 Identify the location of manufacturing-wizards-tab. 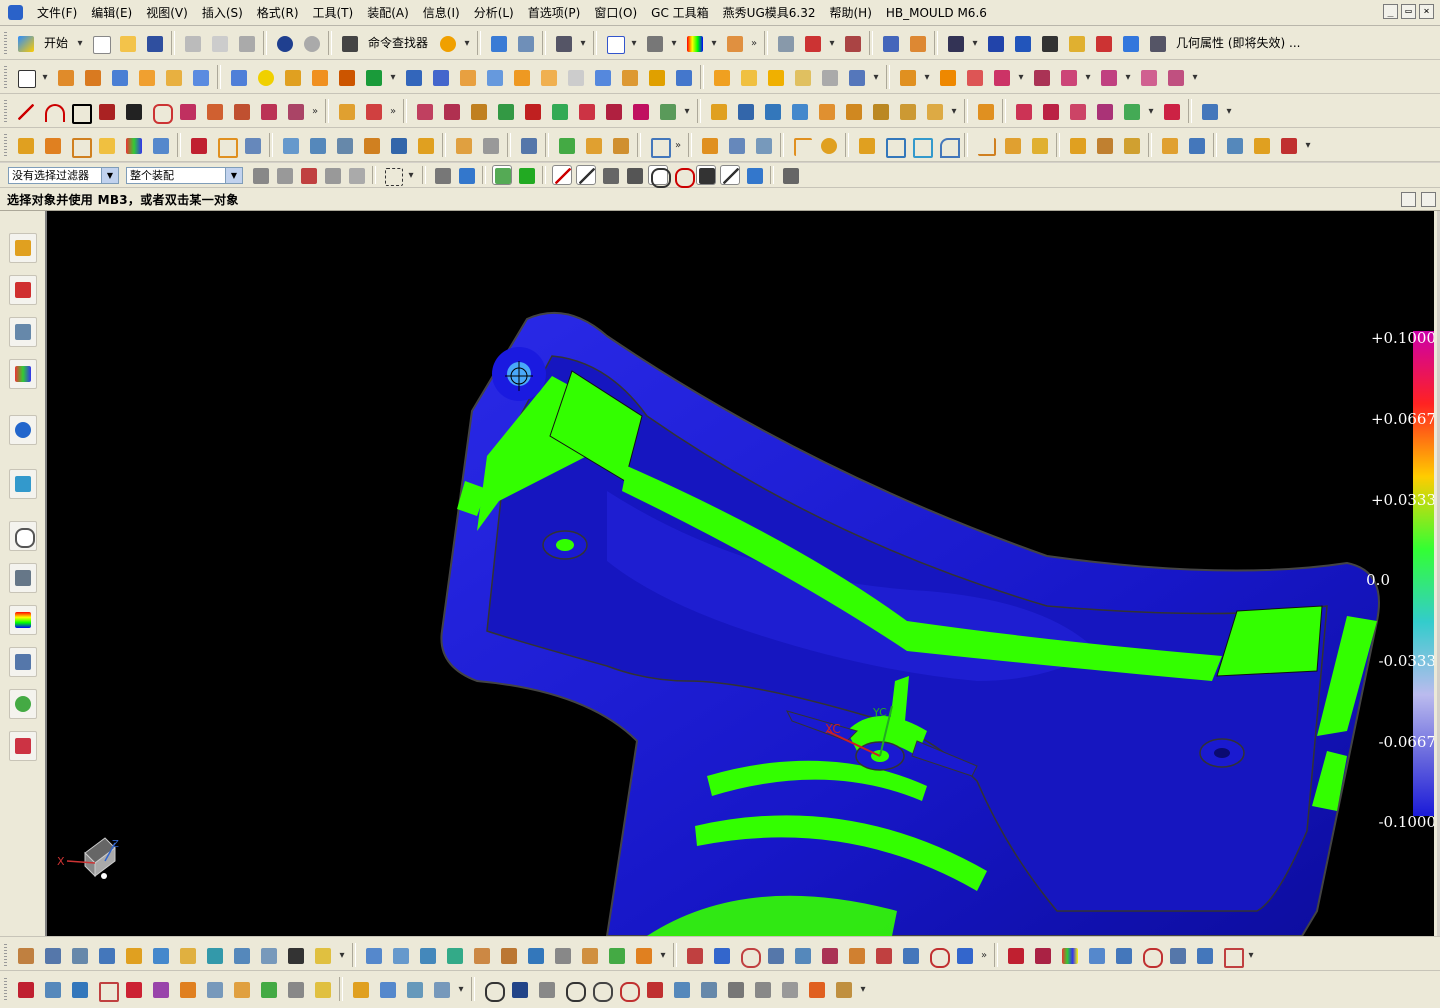
(23, 662).